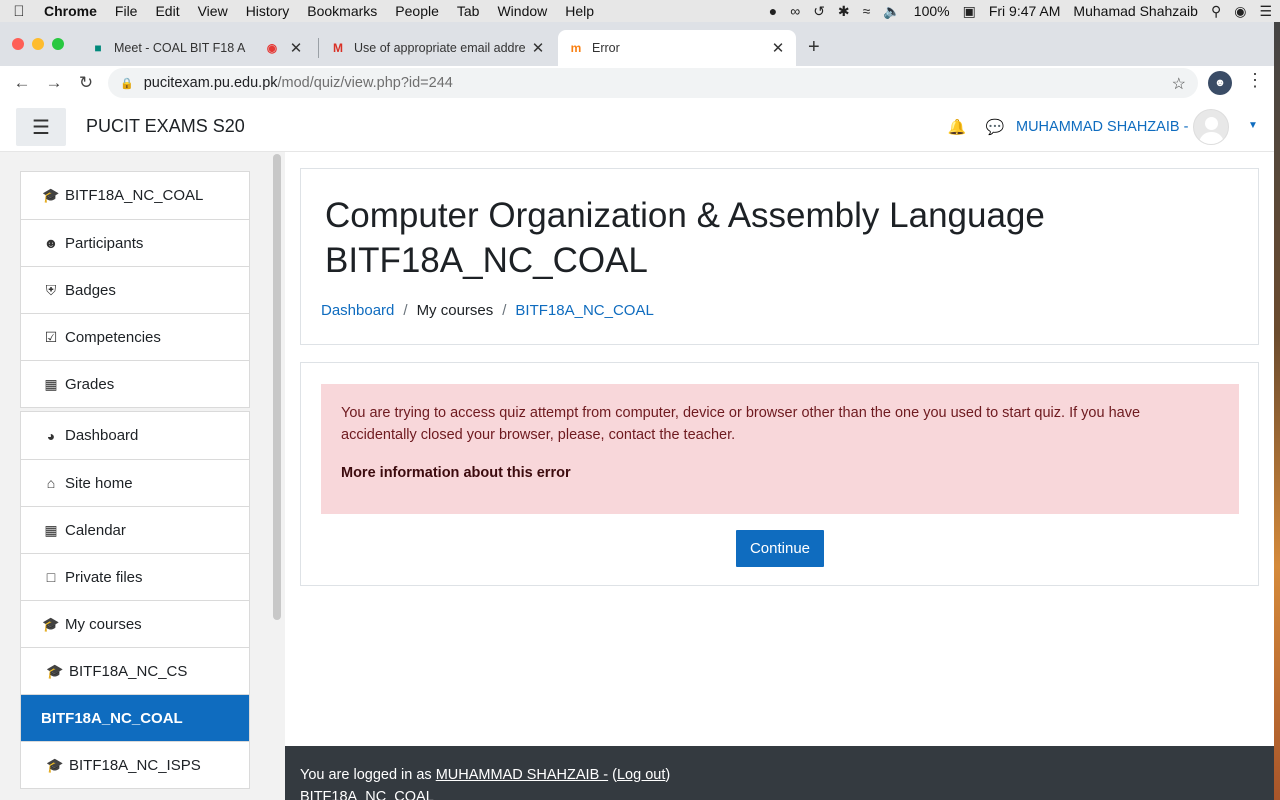 The image size is (1280, 800). I want to click on tab-title: Use of appropriate email addre, so click(440, 48).